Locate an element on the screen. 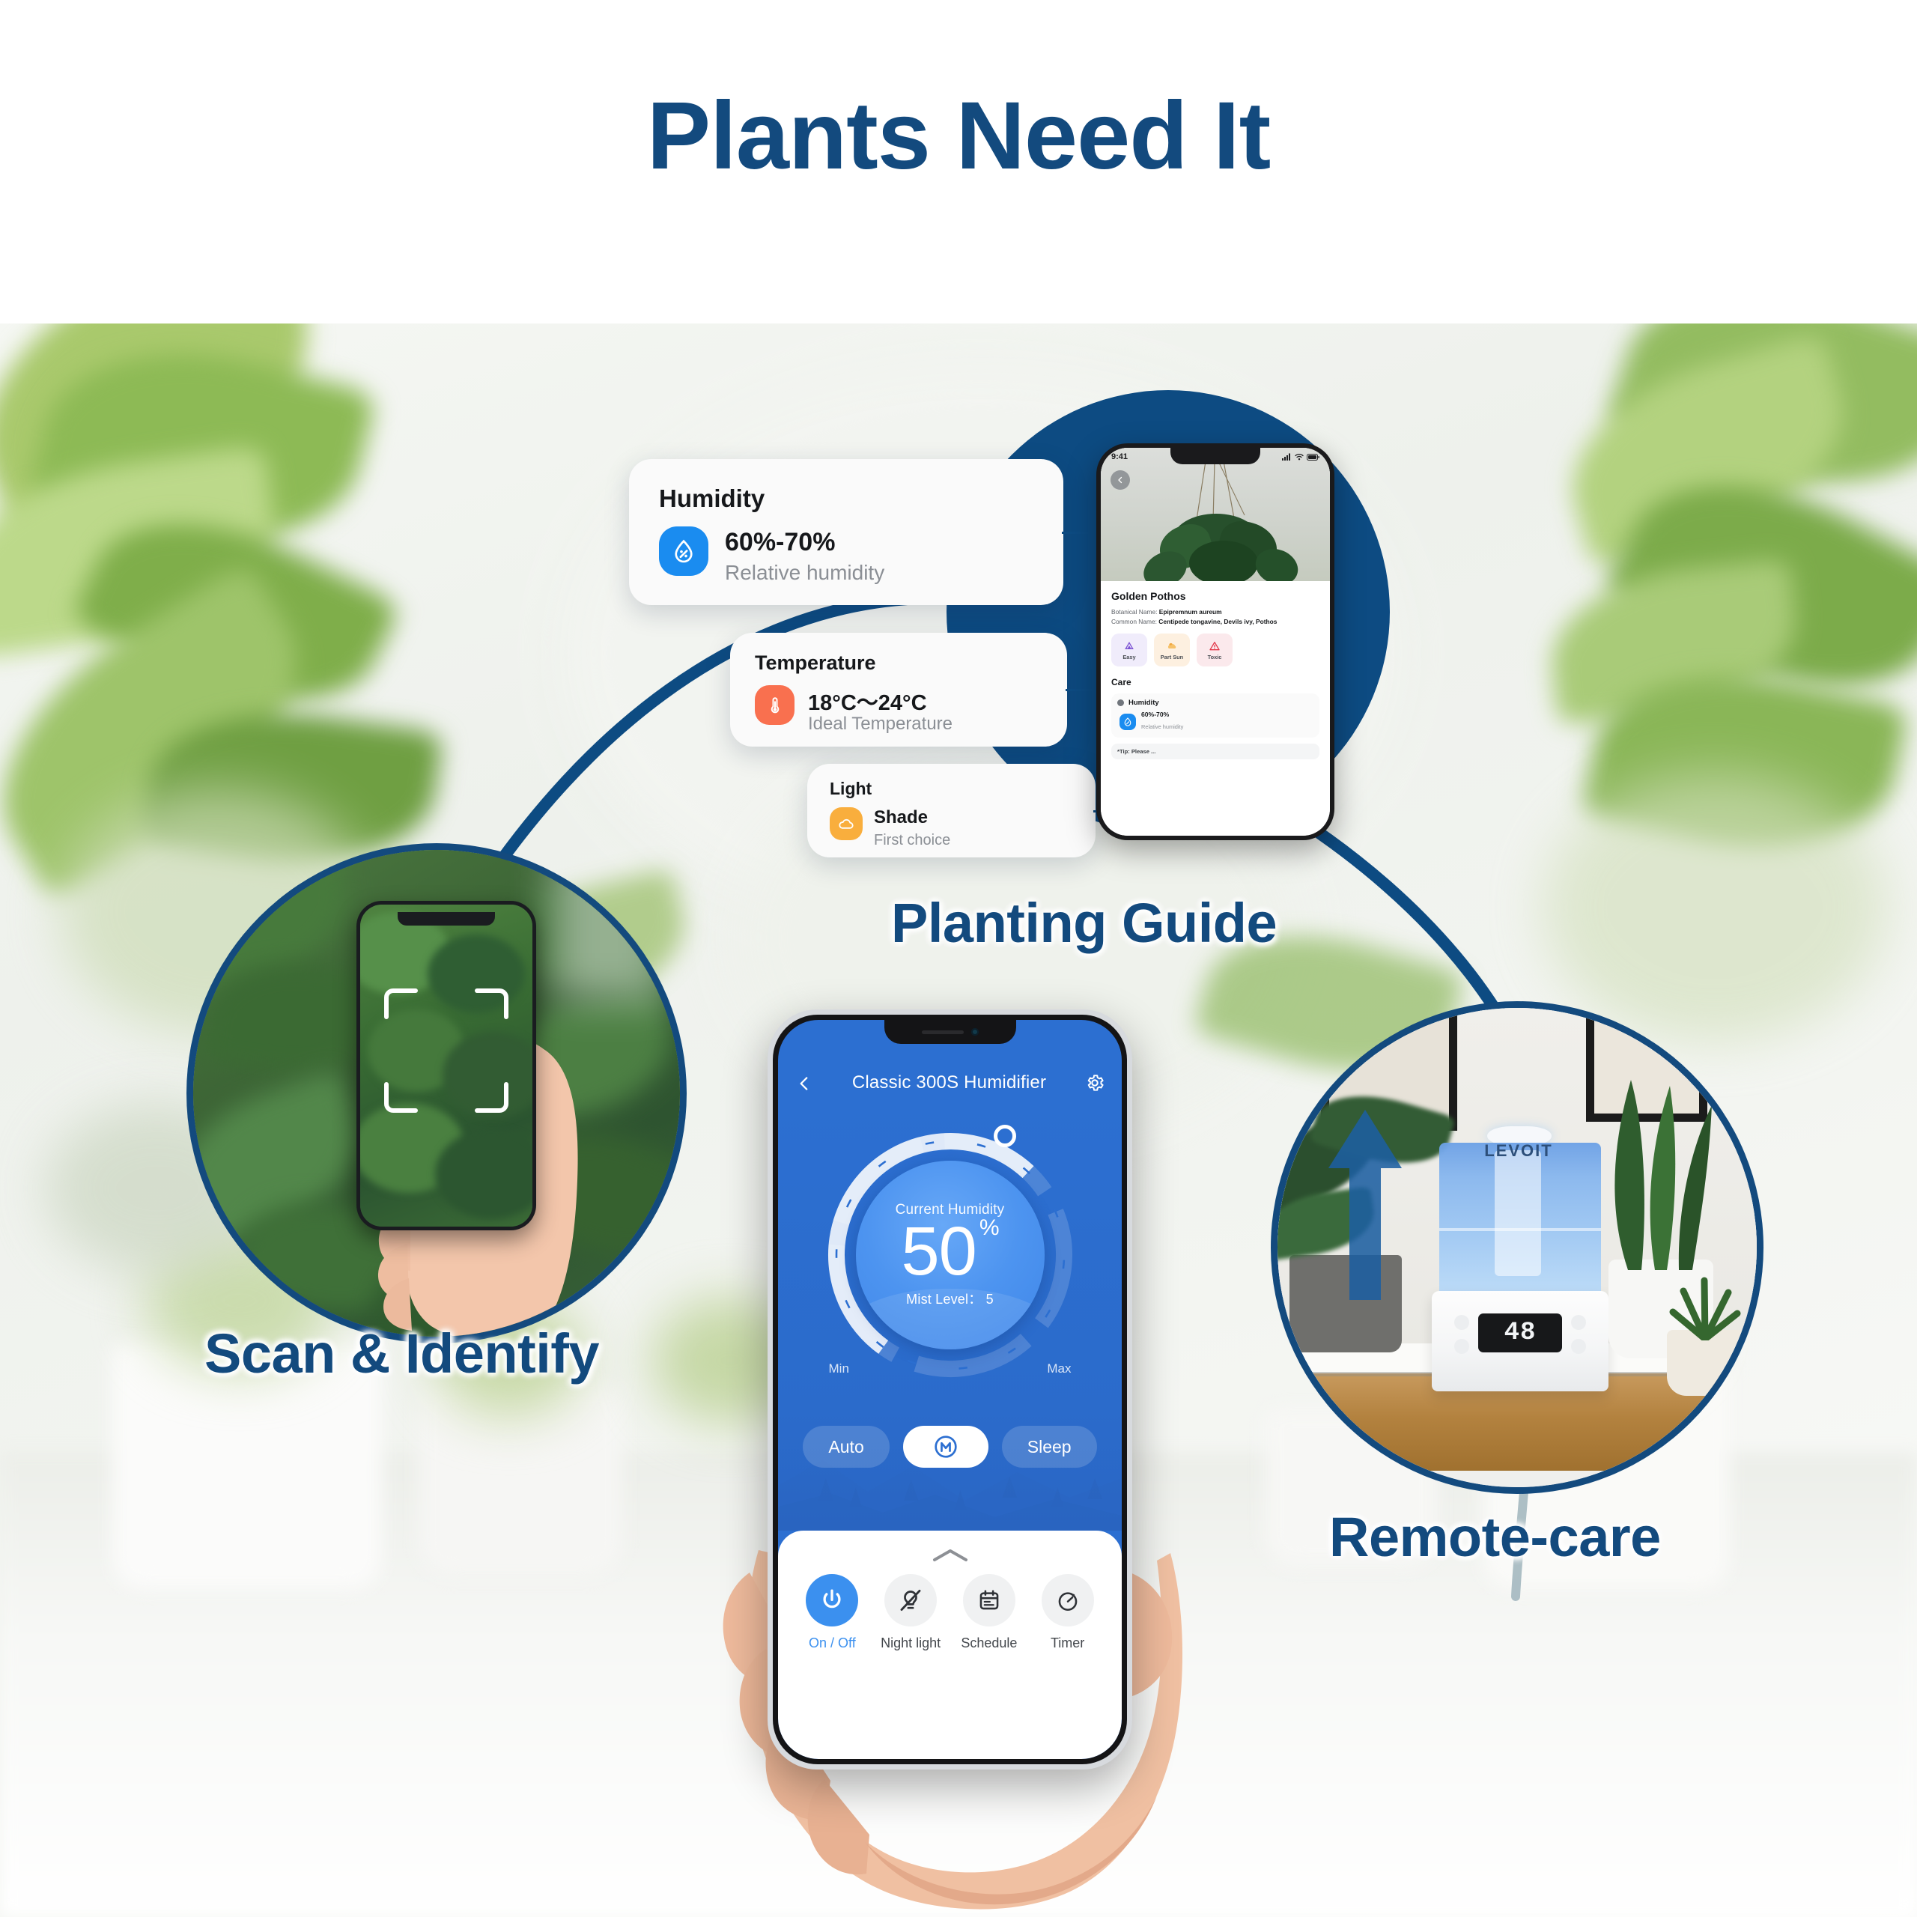 This screenshot has width=1917, height=1932. plant-tag-label: Easy is located at coordinates (1129, 656).